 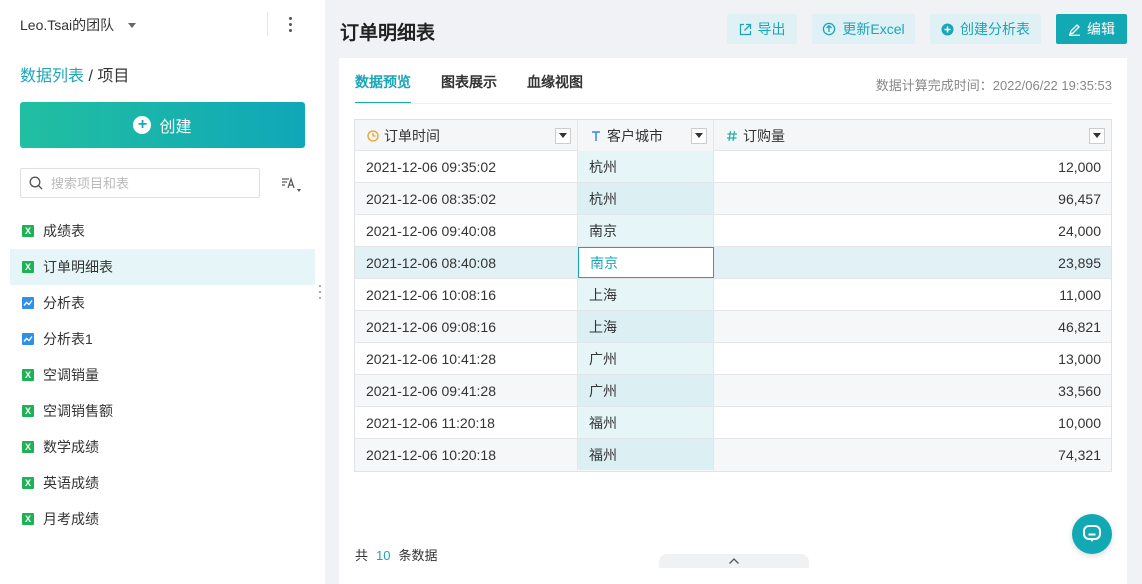 I want to click on table-row: 2021-12-06 09:41:28 广州 33,560, so click(x=733, y=391).